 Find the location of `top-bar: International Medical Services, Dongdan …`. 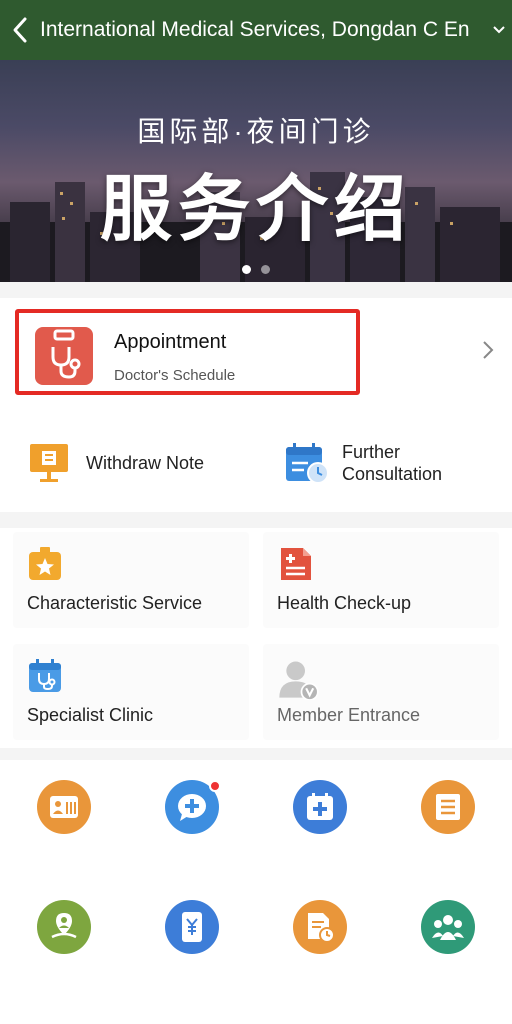

top-bar: International Medical Services, Dongdan … is located at coordinates (256, 30).